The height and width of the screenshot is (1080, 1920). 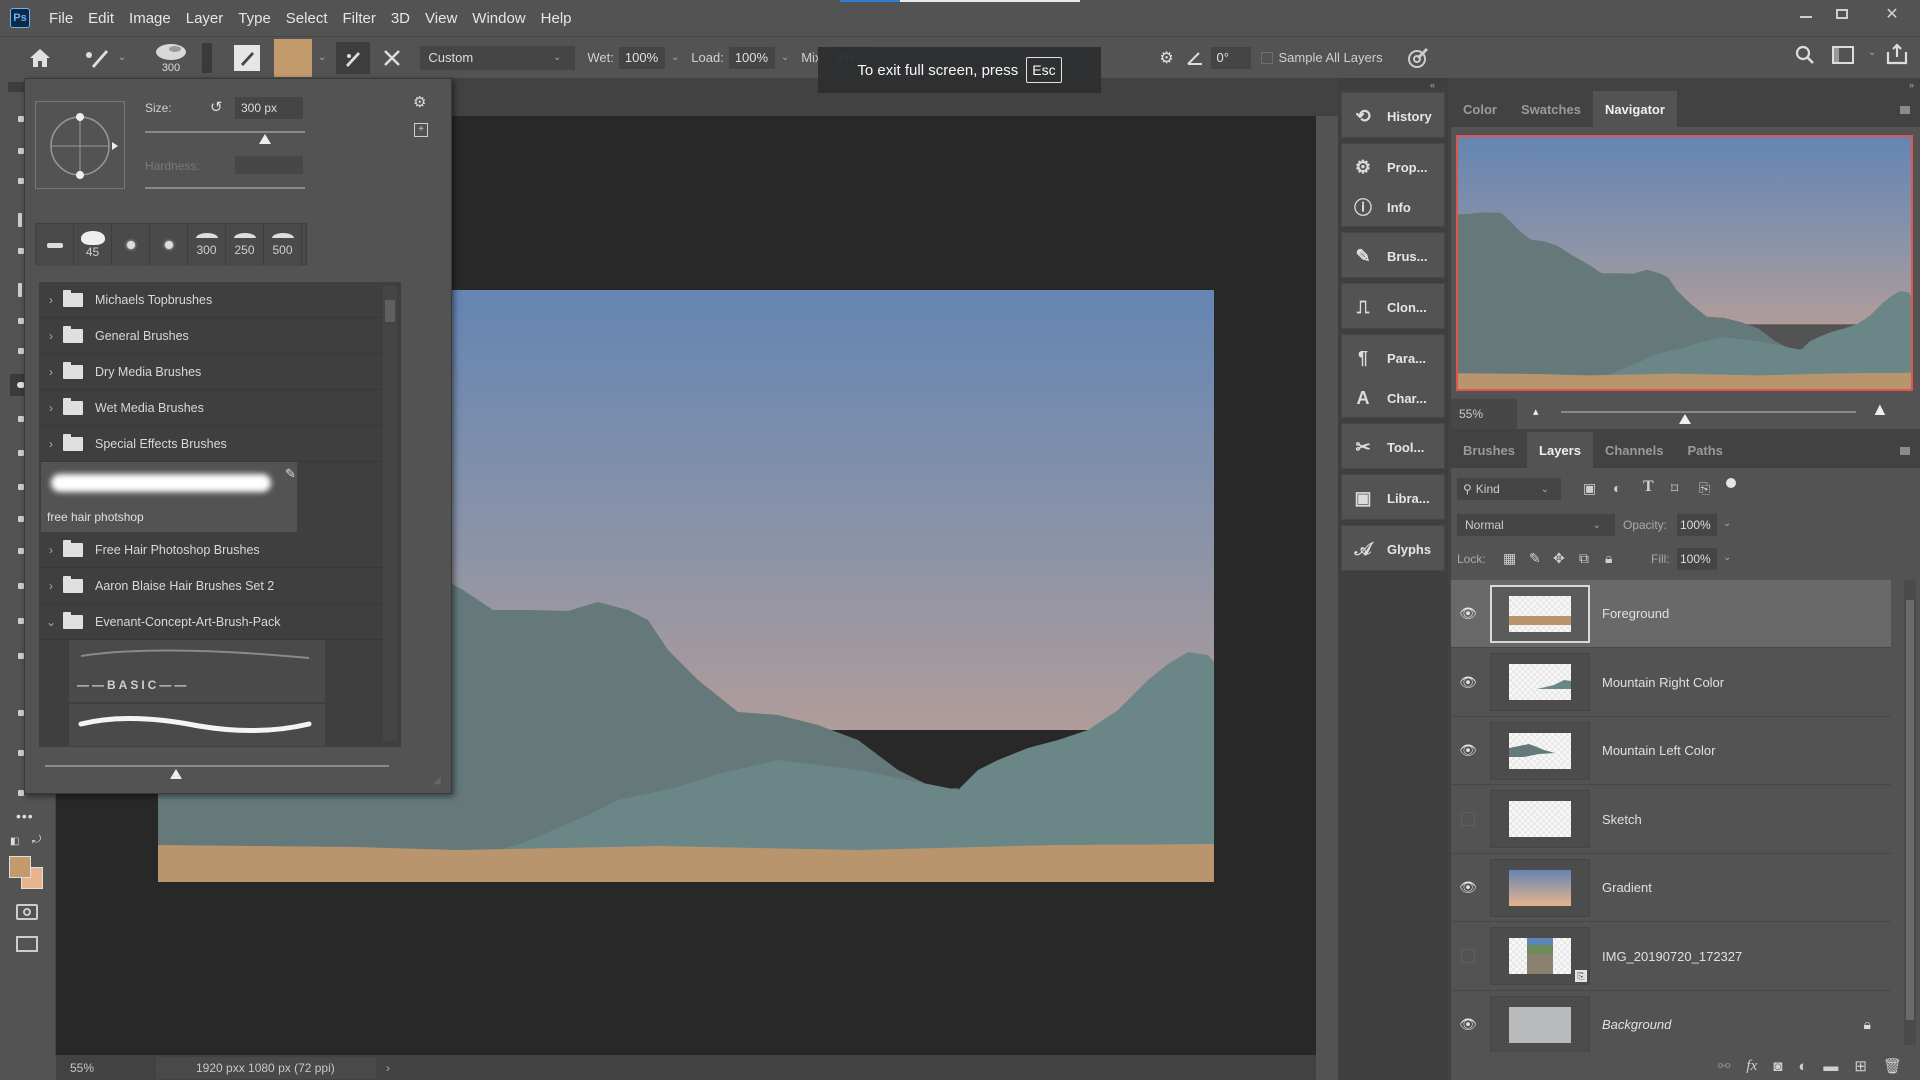 I want to click on hardness-slider, so click(x=225, y=188).